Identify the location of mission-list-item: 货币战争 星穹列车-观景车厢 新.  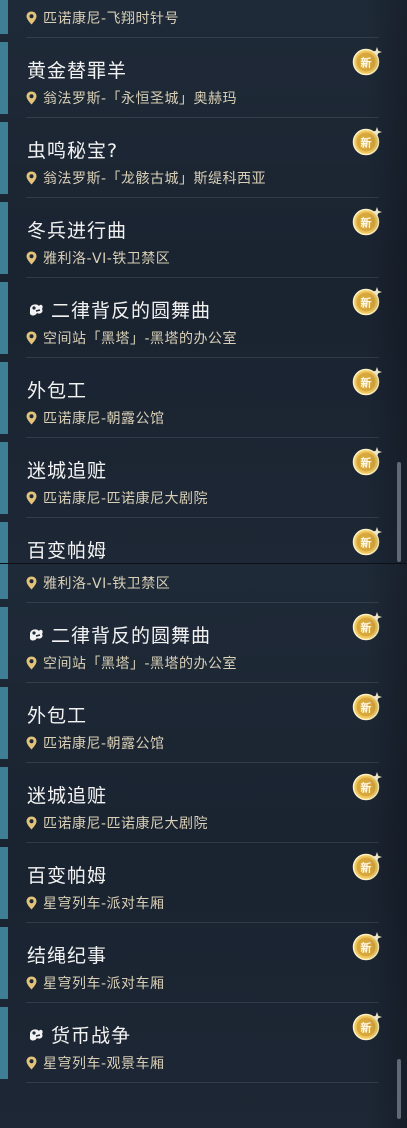
(203, 1043).